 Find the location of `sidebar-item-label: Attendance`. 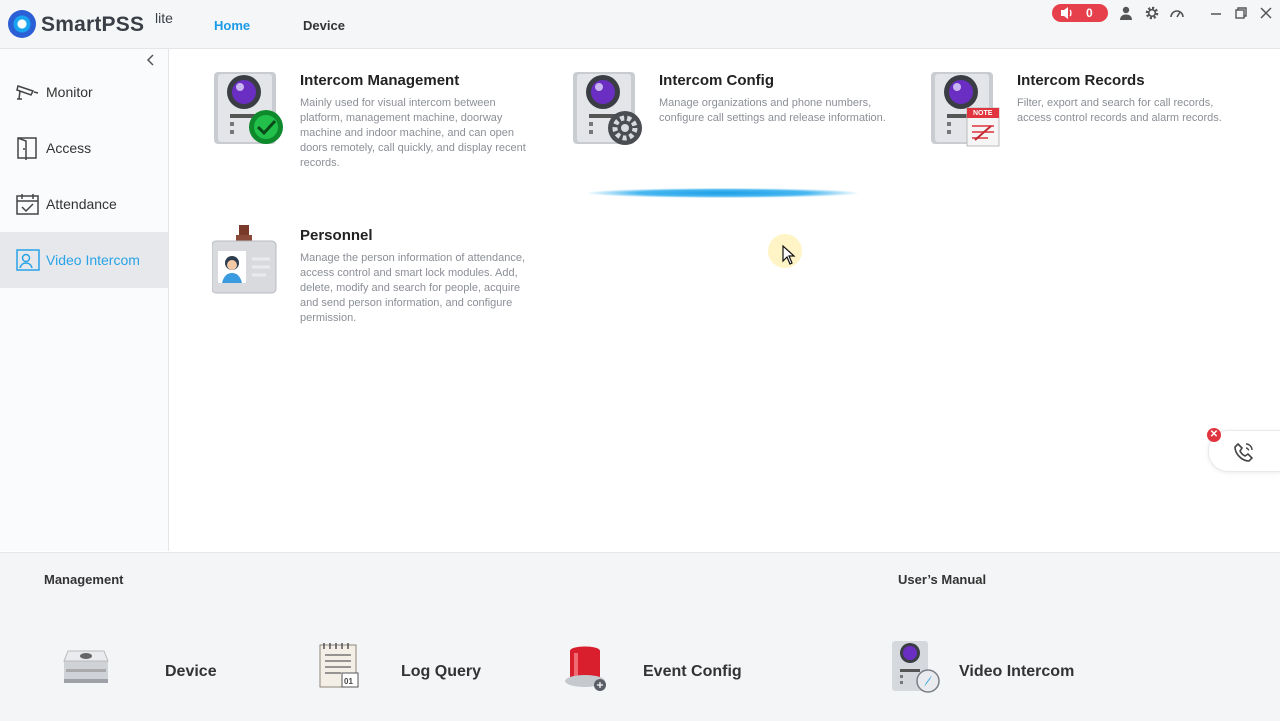

sidebar-item-label: Attendance is located at coordinates (81, 204).